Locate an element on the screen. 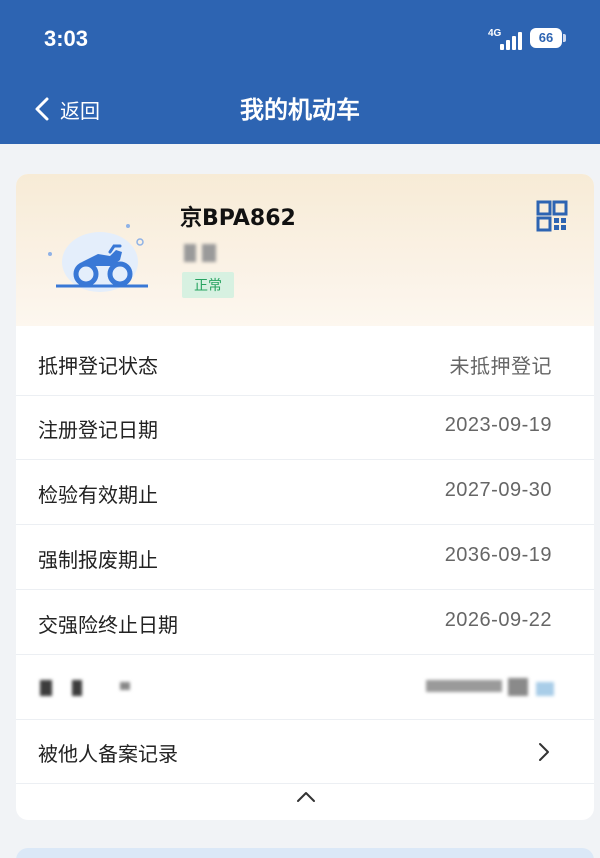  detail-row-insurance-expiry: 交强险终止日期 2026-09-22 is located at coordinates (305, 623).